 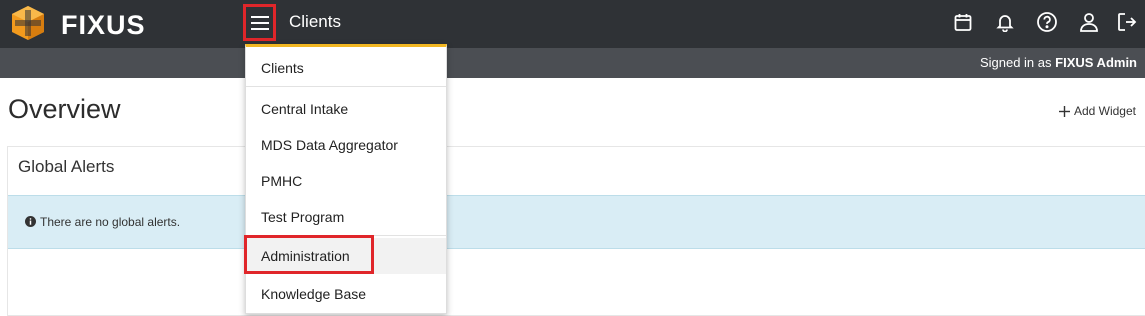 I want to click on user-icon, so click(x=1089, y=22).